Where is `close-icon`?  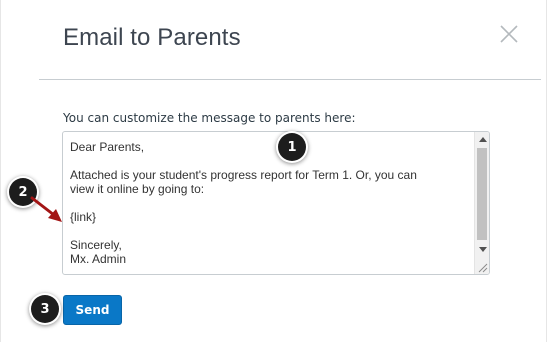
close-icon is located at coordinates (509, 34).